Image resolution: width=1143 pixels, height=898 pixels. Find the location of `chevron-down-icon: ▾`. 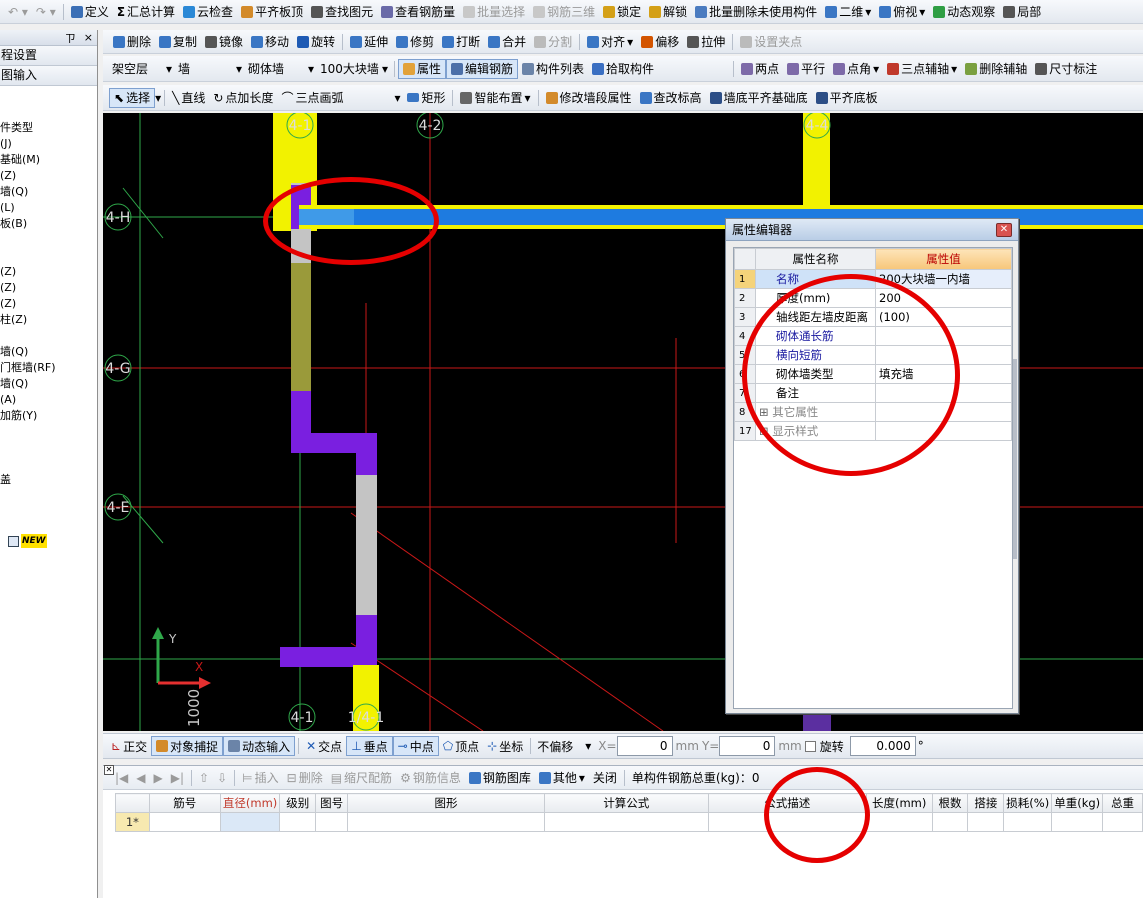

chevron-down-icon: ▾ is located at coordinates (158, 98).